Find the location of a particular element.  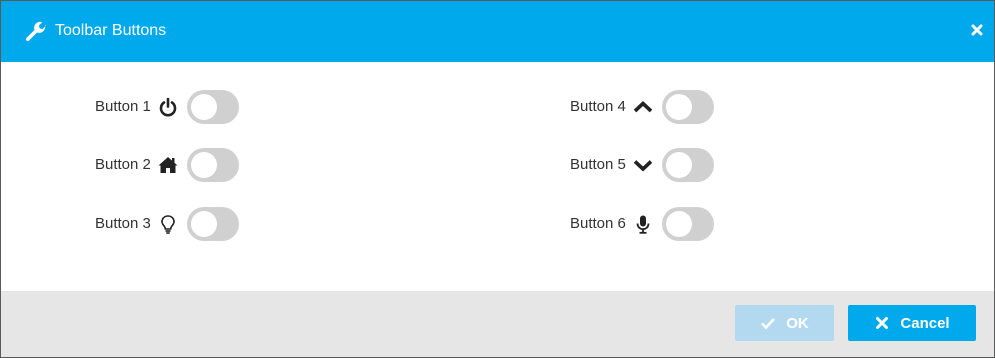

button-2-row: Button 2 is located at coordinates (167, 165).